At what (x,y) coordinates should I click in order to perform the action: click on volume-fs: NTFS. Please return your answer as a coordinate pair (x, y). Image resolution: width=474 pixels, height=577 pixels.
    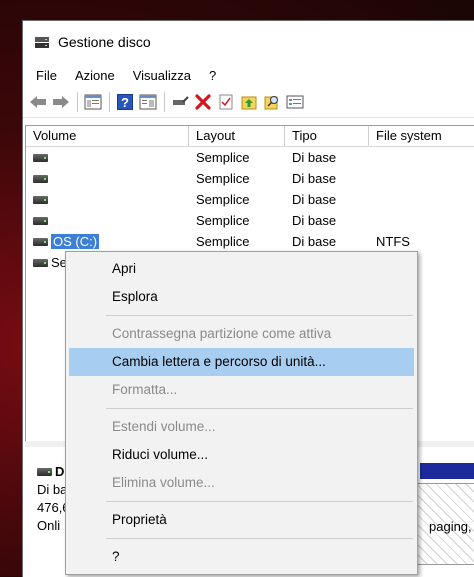
    Looking at the image, I should click on (393, 241).